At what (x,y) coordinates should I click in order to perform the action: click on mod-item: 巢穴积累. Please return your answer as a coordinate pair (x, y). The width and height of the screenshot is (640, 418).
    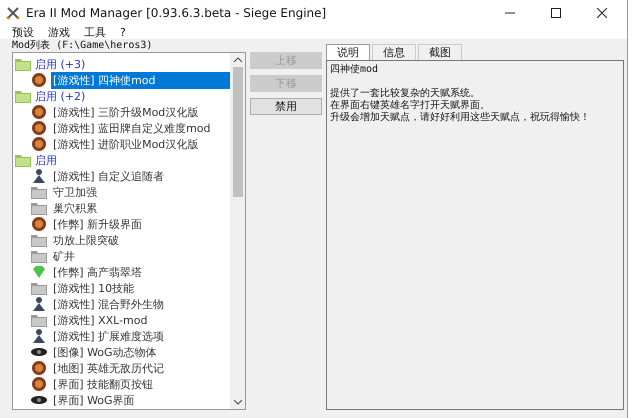
    Looking at the image, I should click on (140, 208).